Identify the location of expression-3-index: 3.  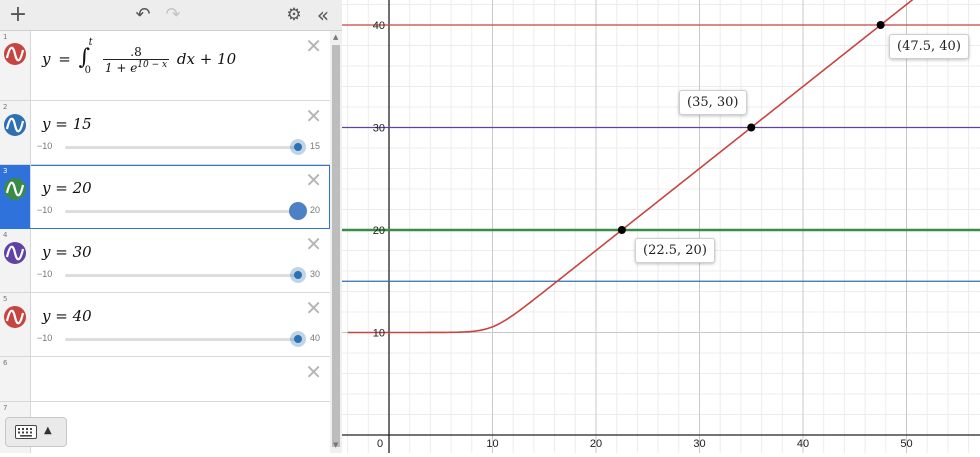
(5, 171).